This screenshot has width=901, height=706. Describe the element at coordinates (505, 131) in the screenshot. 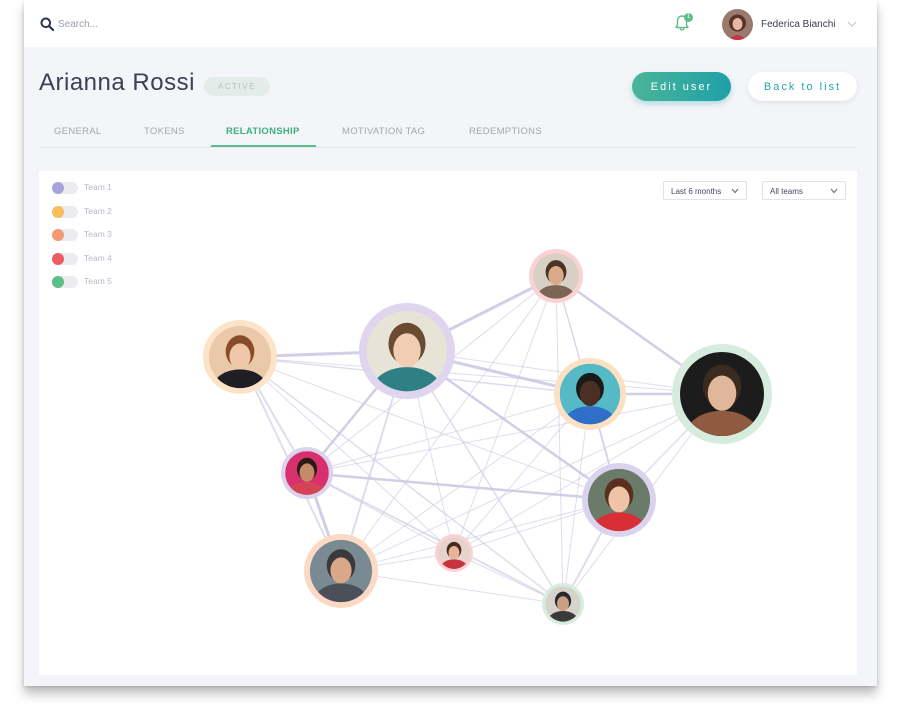

I see `tab-redemptions: REDEMPTIONS` at that location.